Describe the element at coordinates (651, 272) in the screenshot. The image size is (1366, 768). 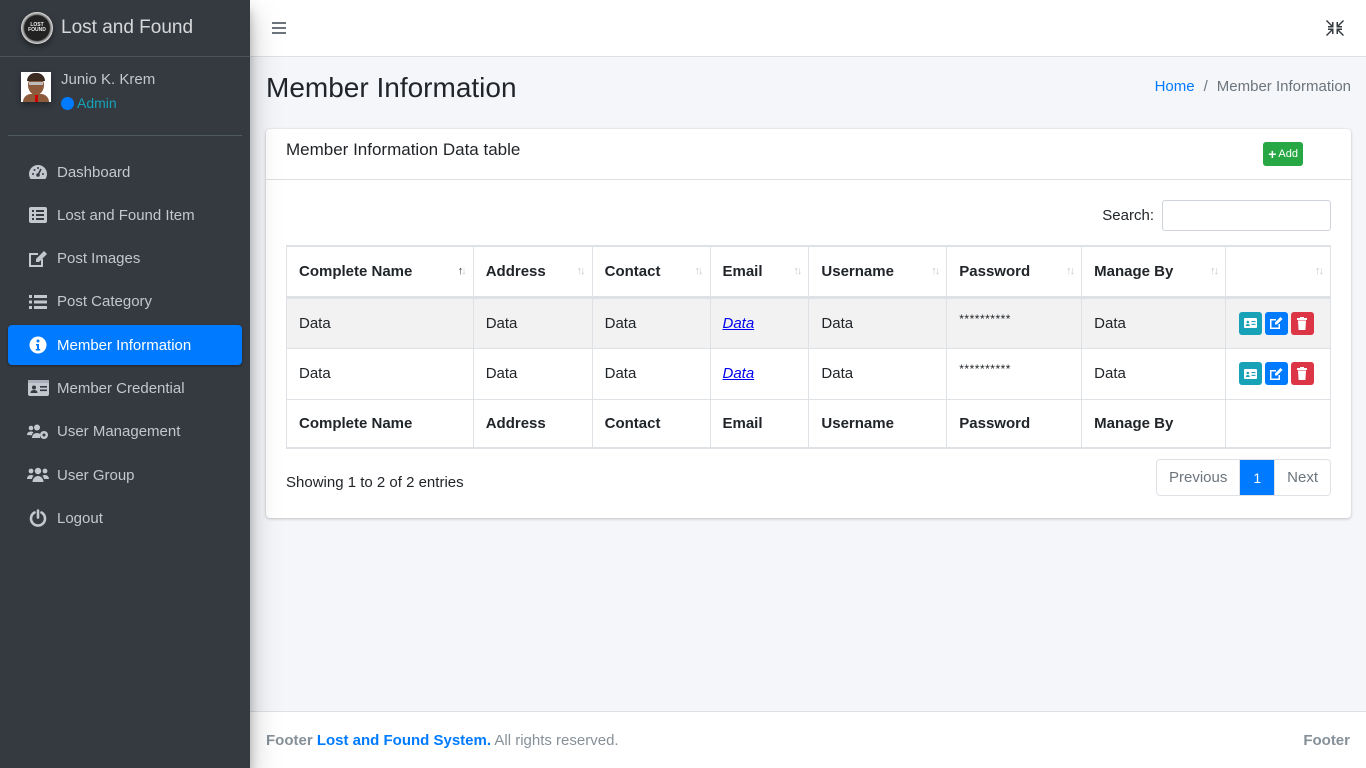
I see `column-header-contact: Contact ↑↓` at that location.